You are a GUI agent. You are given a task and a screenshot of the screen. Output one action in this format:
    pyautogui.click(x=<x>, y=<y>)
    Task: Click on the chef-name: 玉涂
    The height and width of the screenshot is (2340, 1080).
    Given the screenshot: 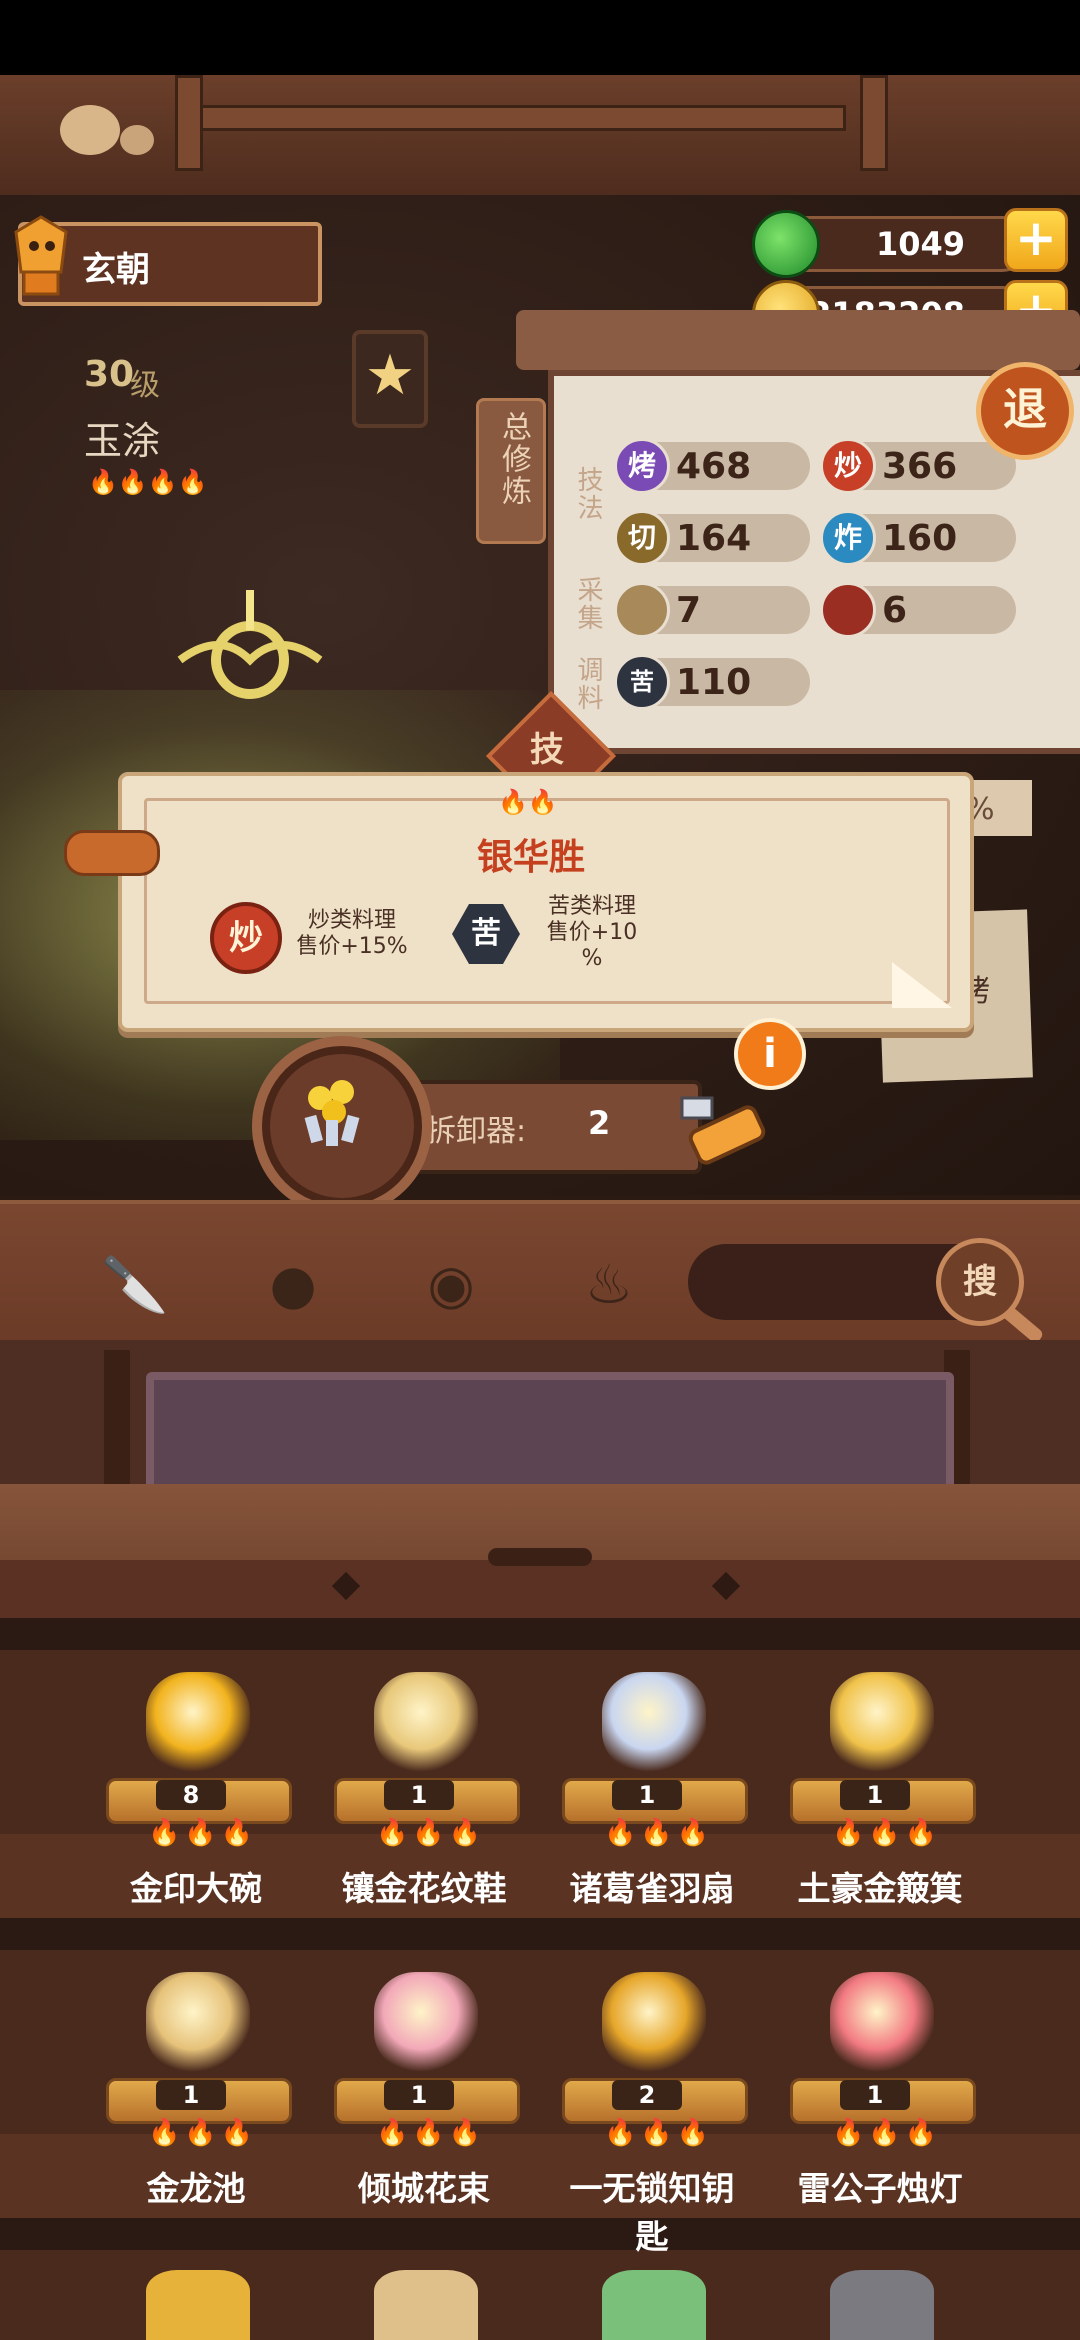 What is the action you would take?
    pyautogui.click(x=122, y=441)
    